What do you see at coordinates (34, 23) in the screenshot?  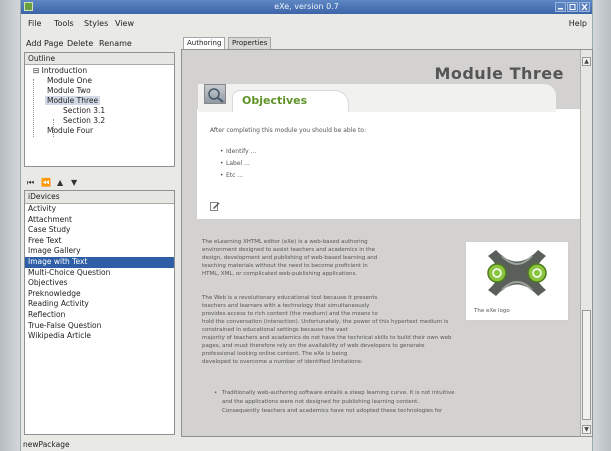 I see `menu-file: File` at bounding box center [34, 23].